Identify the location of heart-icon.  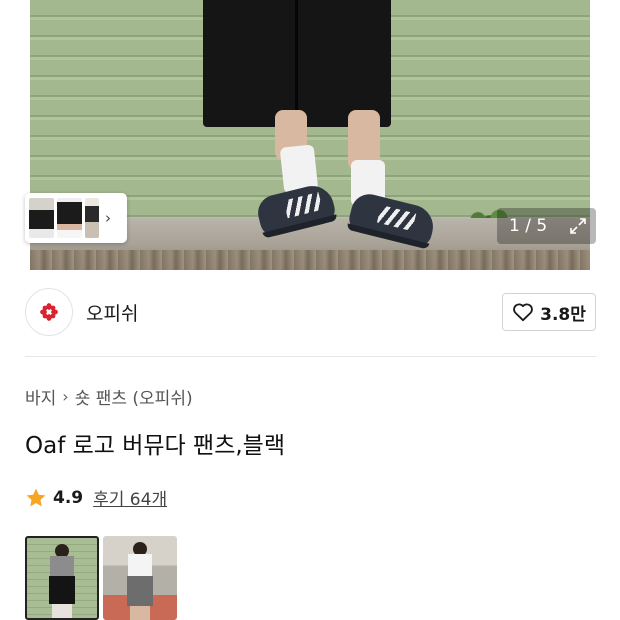
(523, 312).